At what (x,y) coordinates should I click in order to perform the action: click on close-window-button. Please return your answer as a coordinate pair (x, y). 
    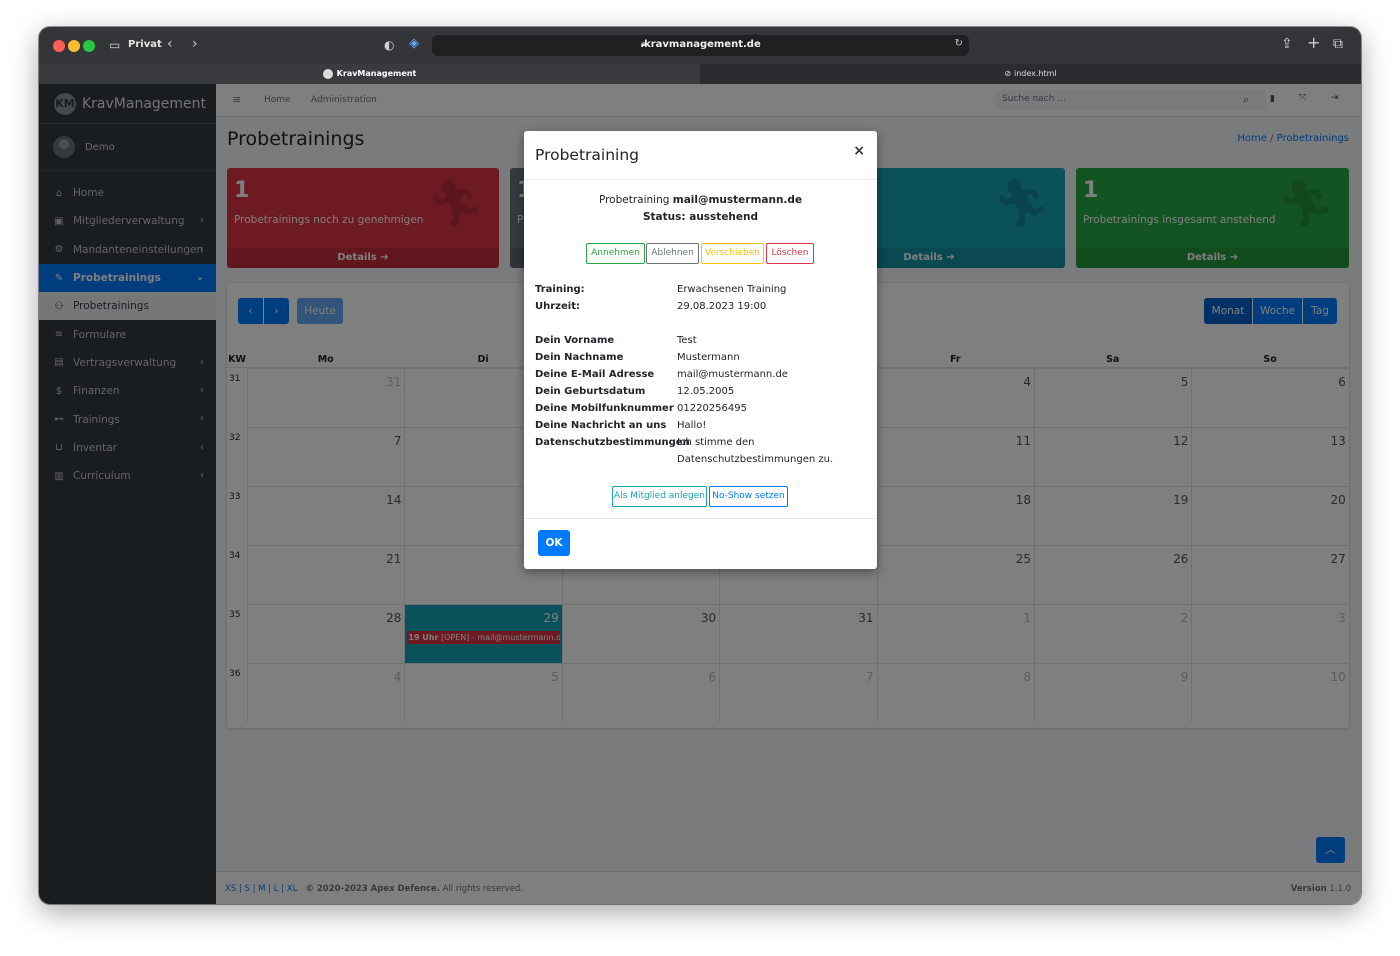
    Looking at the image, I should click on (59, 46).